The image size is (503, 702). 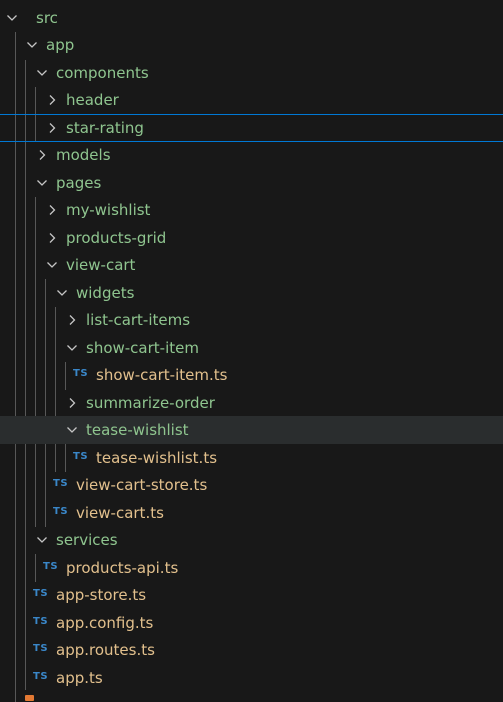 What do you see at coordinates (251, 348) in the screenshot?
I see `tree-item-show-cart-item: show-cart-item` at bounding box center [251, 348].